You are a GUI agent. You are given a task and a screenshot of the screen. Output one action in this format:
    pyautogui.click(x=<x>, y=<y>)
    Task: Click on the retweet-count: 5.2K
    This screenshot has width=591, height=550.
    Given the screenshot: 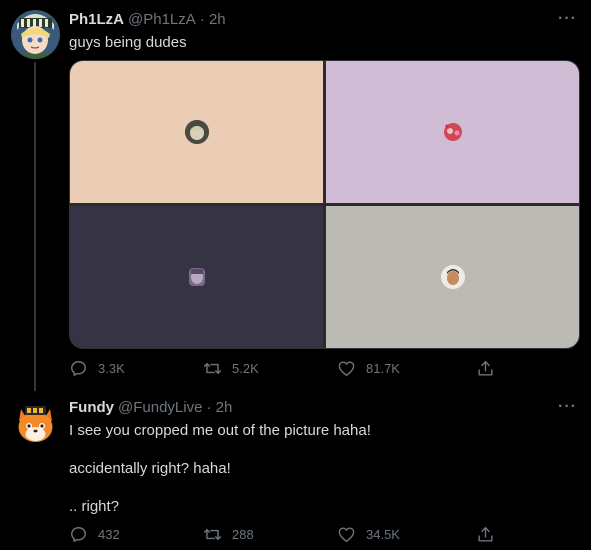 What is the action you would take?
    pyautogui.click(x=245, y=368)
    